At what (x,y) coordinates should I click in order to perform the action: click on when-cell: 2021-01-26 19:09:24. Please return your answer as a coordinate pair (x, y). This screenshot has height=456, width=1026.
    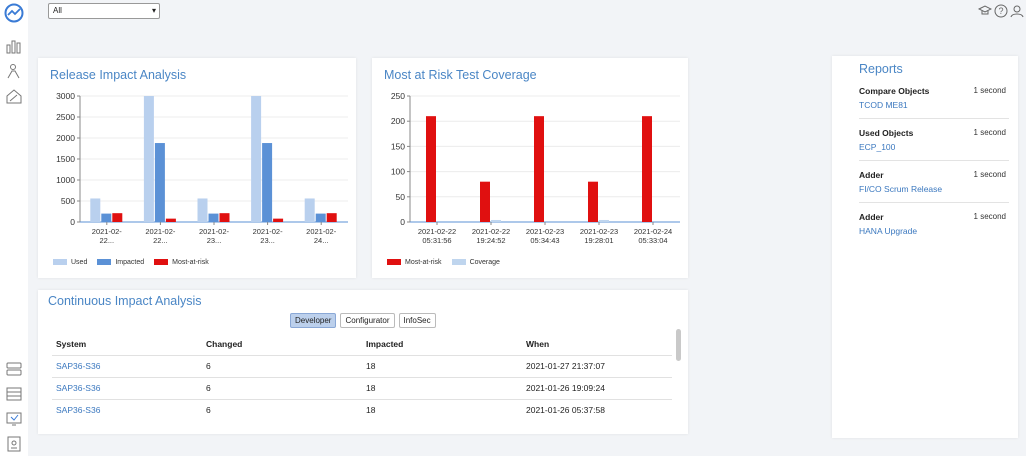
    Looking at the image, I should click on (597, 388).